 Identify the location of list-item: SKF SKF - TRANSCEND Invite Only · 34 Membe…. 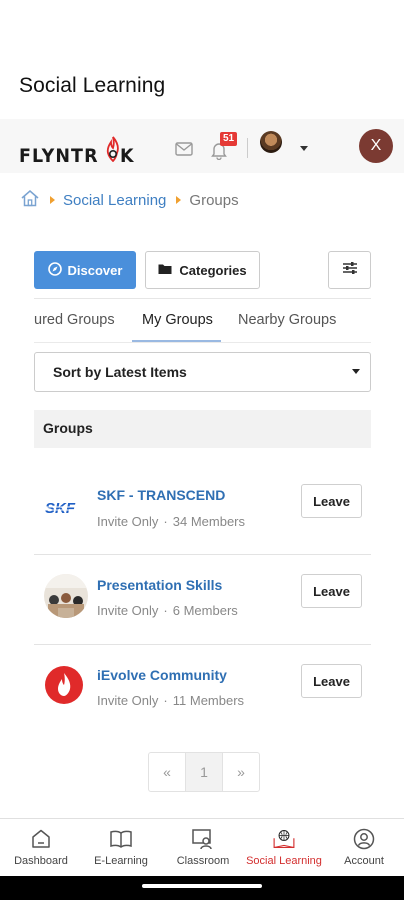
(202, 502).